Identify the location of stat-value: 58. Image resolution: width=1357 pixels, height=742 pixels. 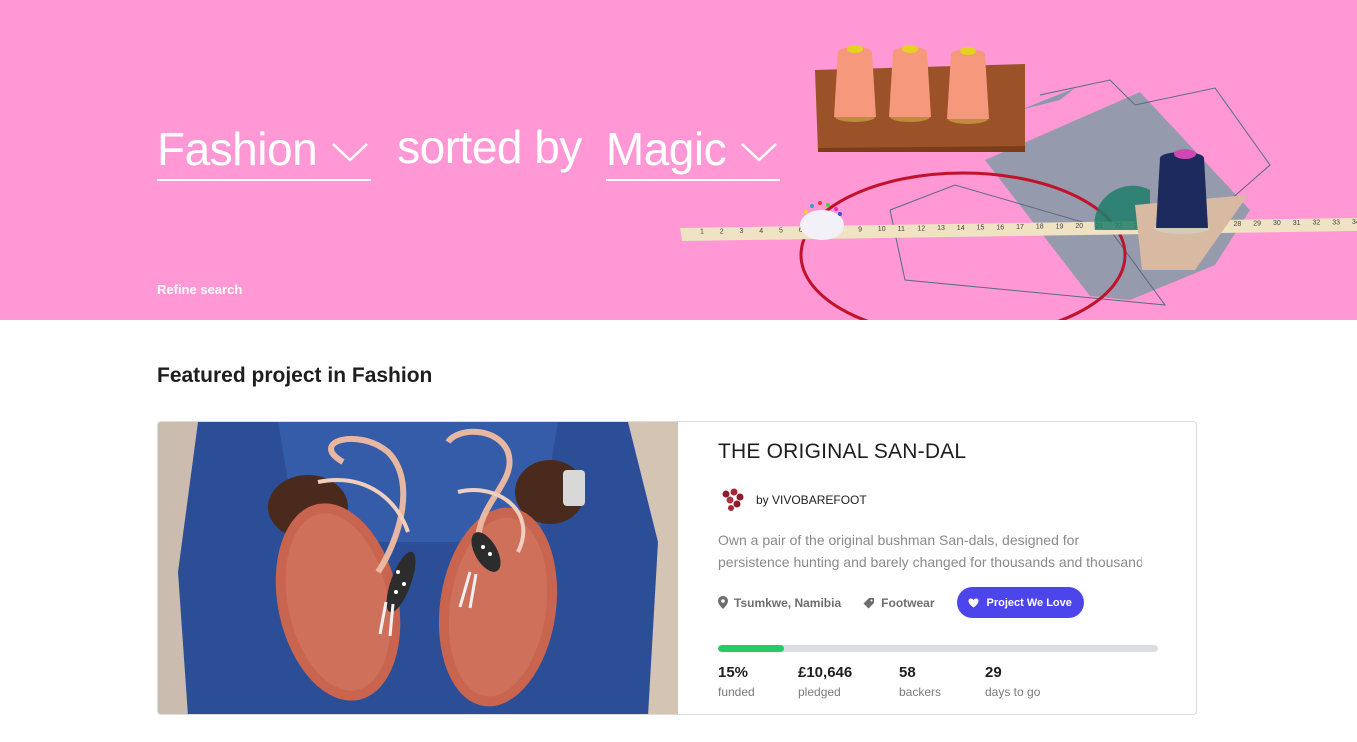
(907, 672).